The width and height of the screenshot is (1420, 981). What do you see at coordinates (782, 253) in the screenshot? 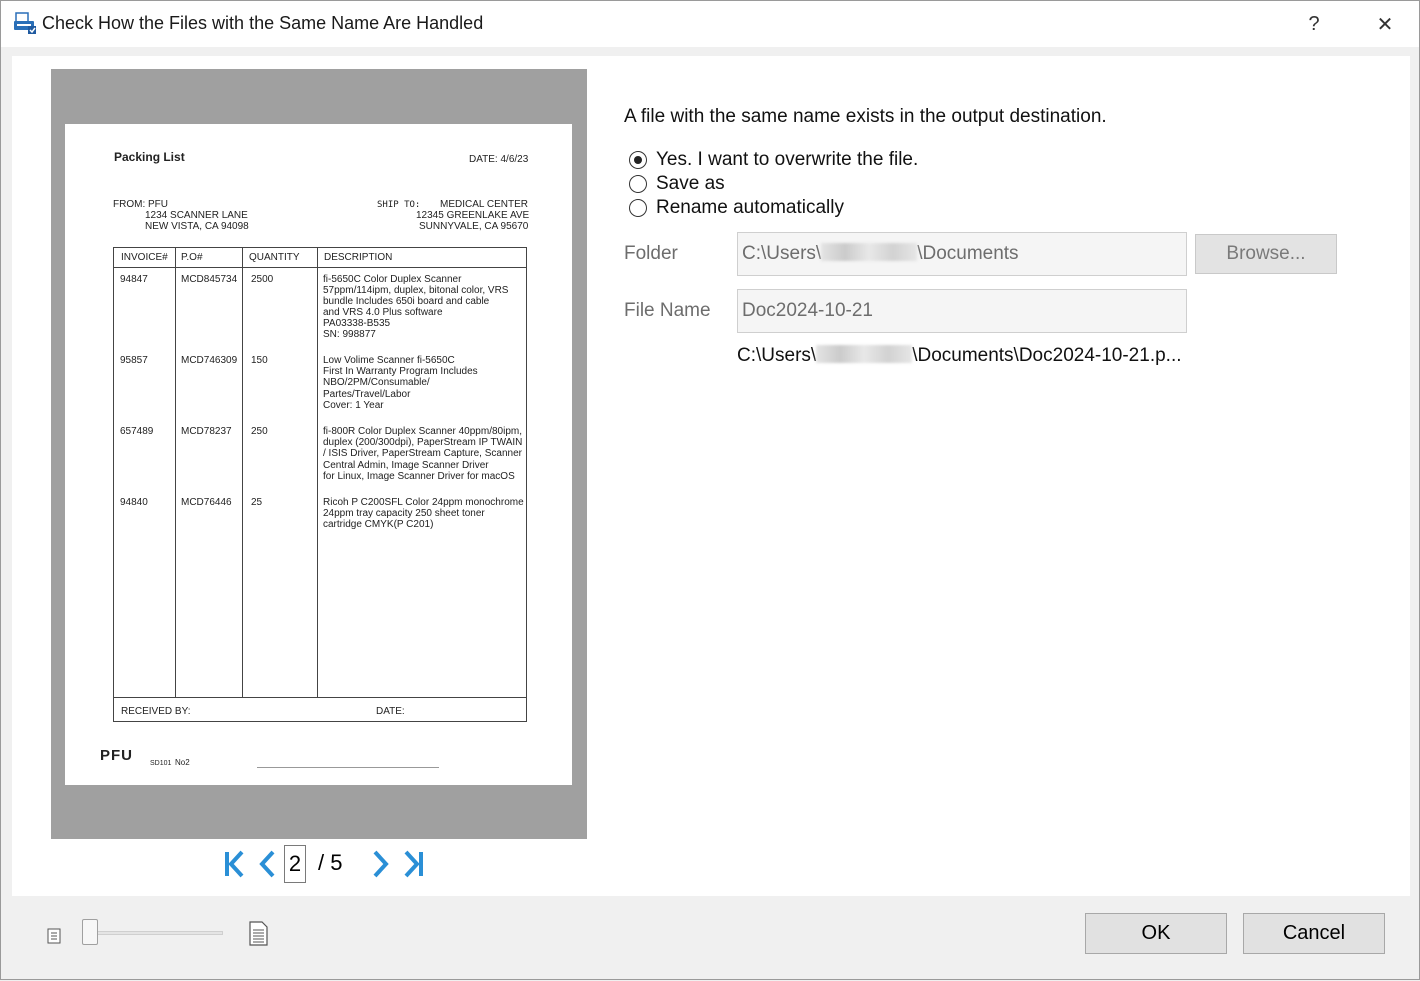
I see `folder-prefix: C:\Users\` at bounding box center [782, 253].